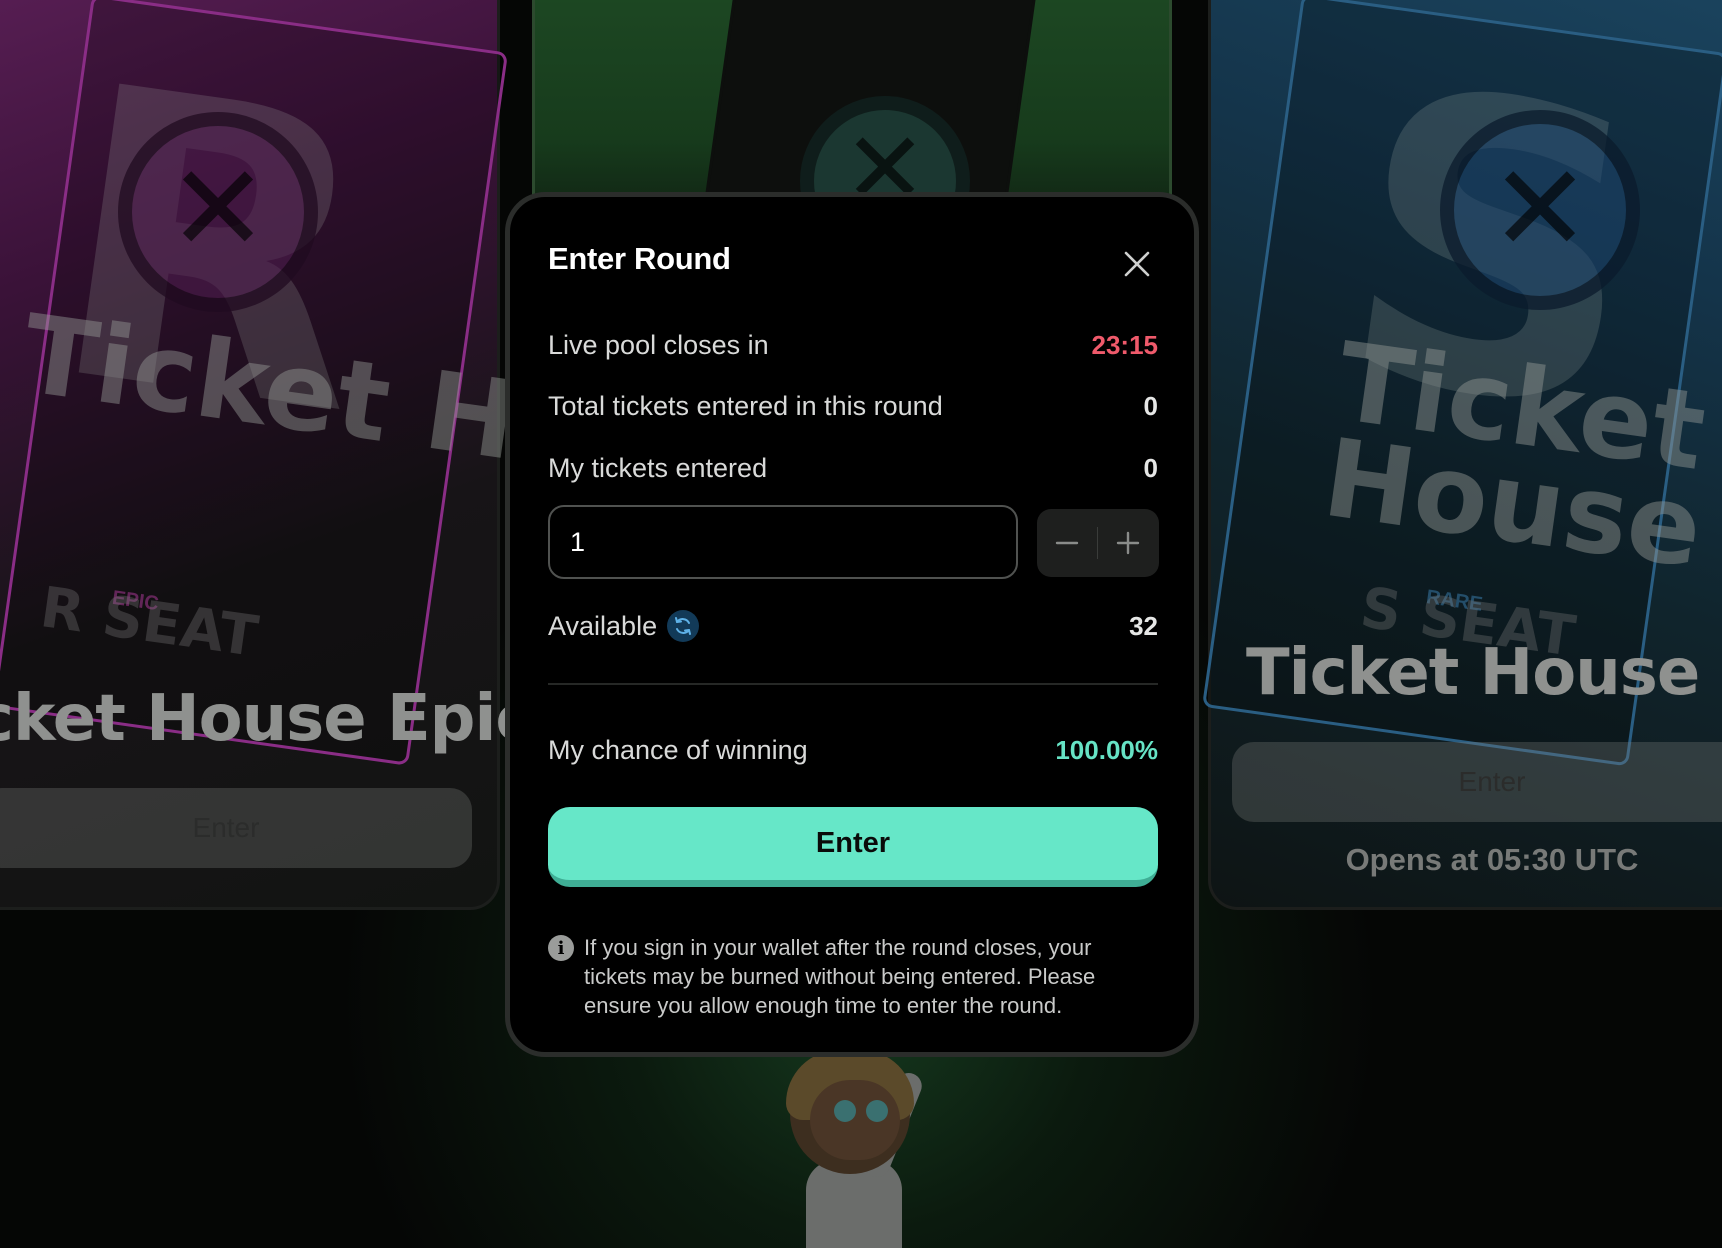 Image resolution: width=1722 pixels, height=1248 pixels. Describe the element at coordinates (853, 750) in the screenshot. I see `chance-row: My chance of winning 100.00%` at that location.